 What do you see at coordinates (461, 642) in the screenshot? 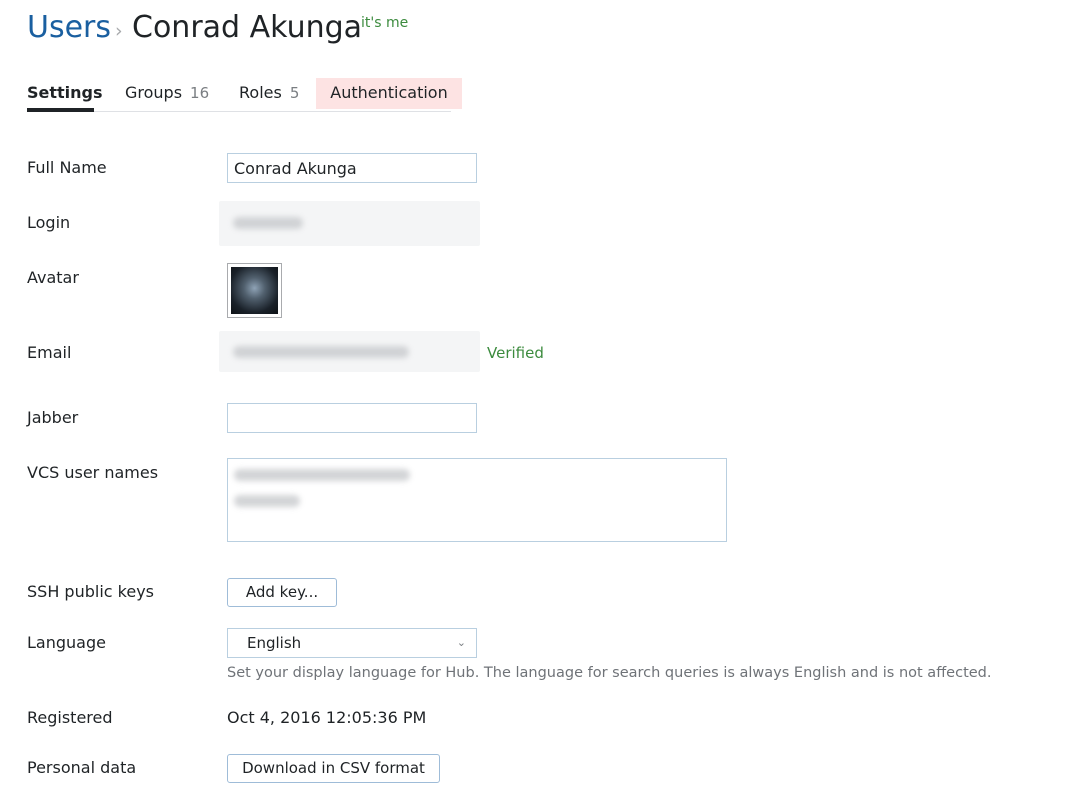
I see `chevron-down-icon: ⌄` at bounding box center [461, 642].